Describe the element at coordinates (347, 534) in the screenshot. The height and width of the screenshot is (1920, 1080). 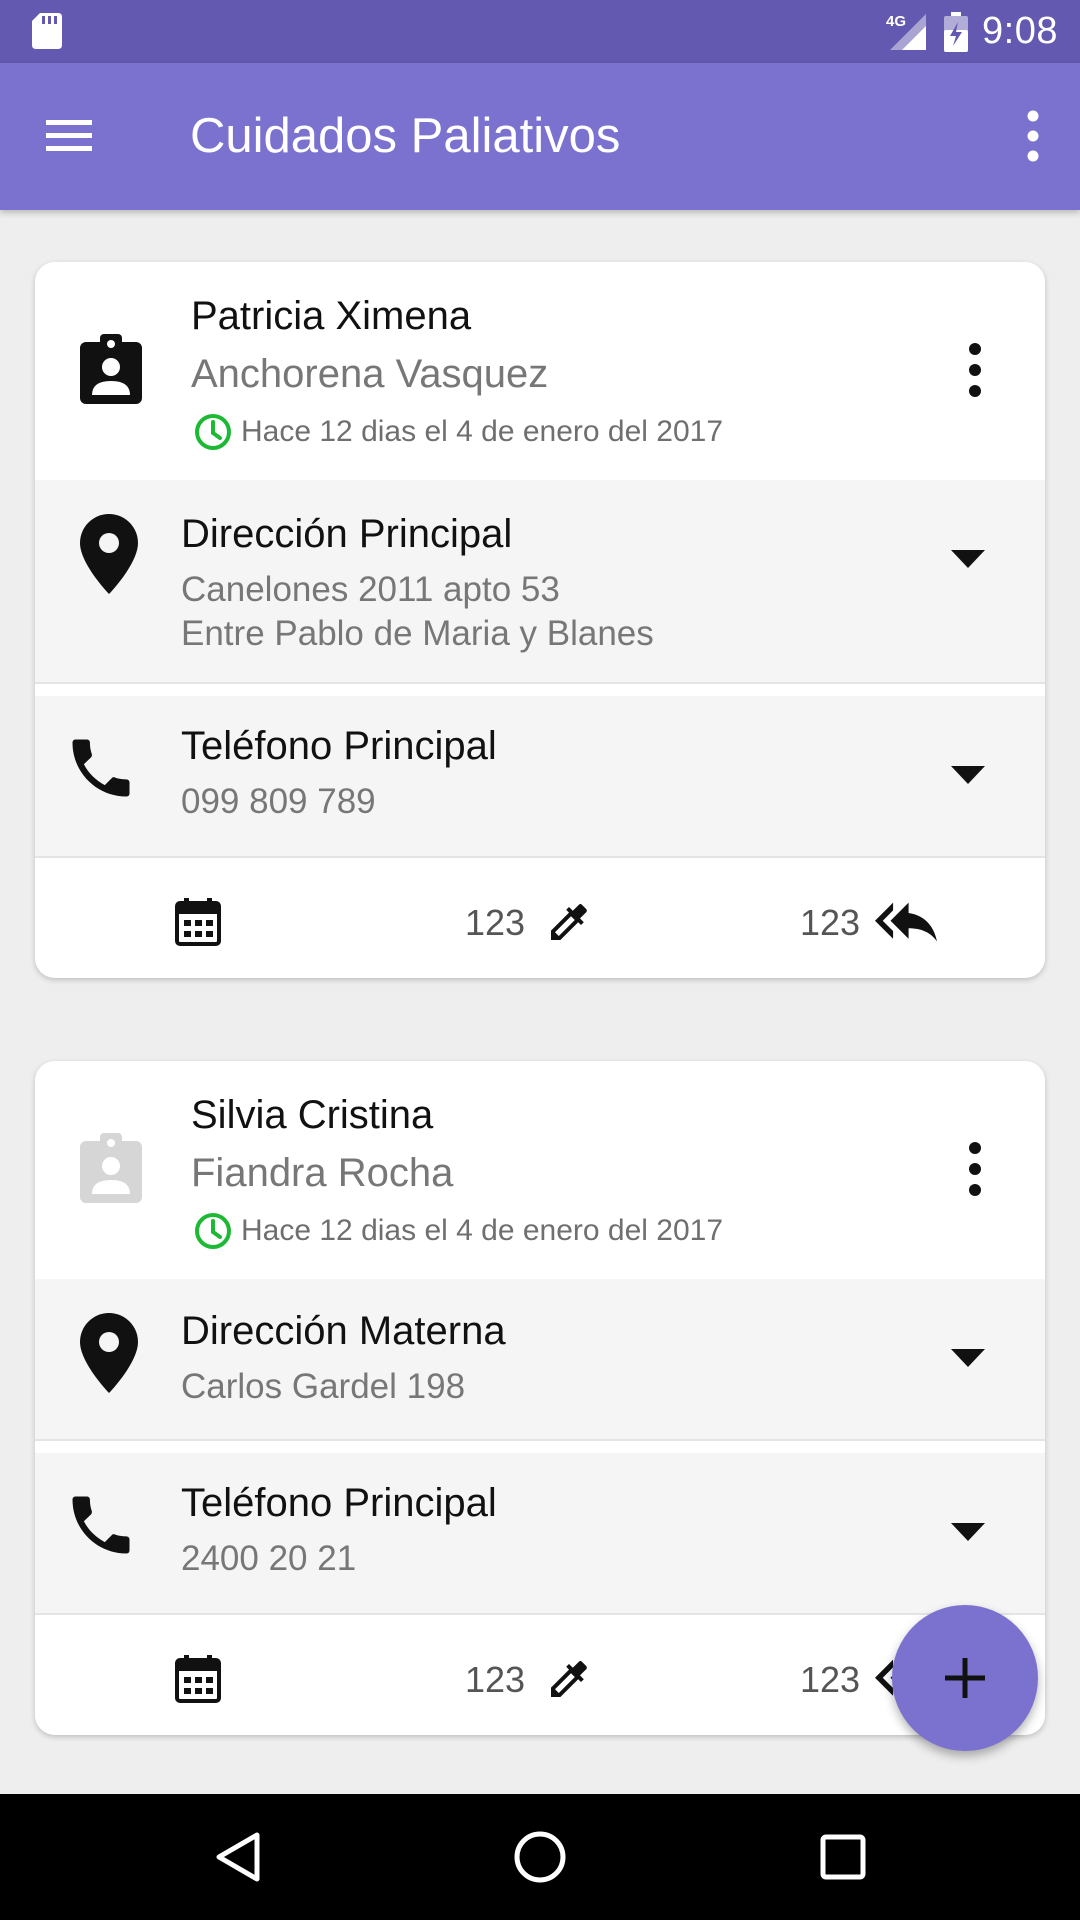
I see `address-label: Dirección Principal` at that location.